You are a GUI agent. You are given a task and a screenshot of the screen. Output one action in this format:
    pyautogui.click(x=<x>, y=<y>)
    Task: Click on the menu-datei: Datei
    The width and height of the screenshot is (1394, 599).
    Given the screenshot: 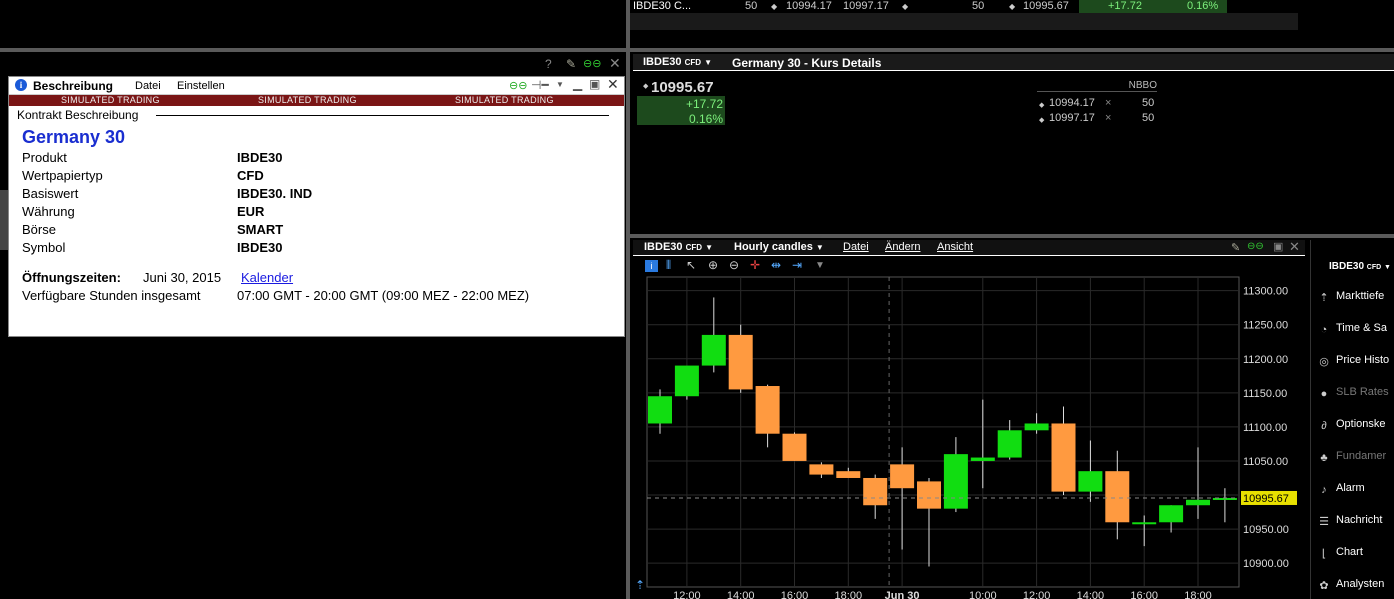 What is the action you would take?
    pyautogui.click(x=148, y=86)
    